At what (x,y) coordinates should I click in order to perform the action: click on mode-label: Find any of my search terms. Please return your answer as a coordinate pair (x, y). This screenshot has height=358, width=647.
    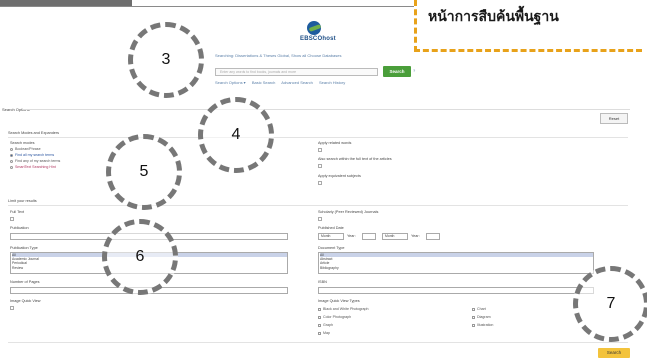
    Looking at the image, I should click on (38, 161).